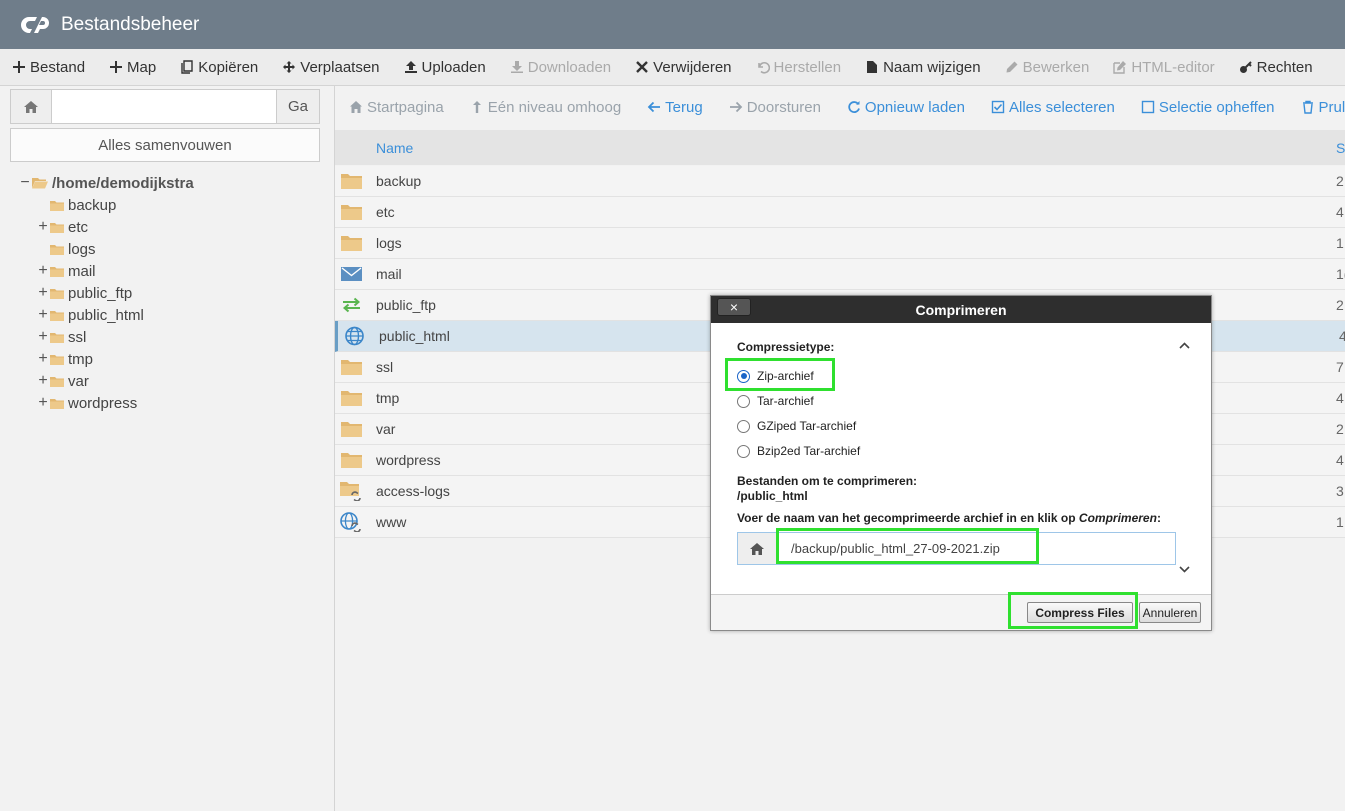  What do you see at coordinates (31, 106) in the screenshot?
I see `home-icon` at bounding box center [31, 106].